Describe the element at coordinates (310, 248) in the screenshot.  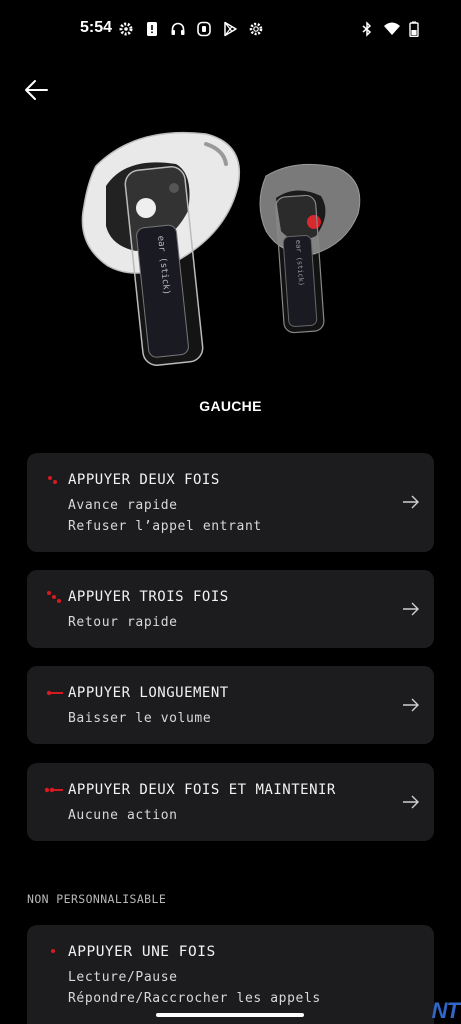
I see `right-earbud-image: ear (stick)` at that location.